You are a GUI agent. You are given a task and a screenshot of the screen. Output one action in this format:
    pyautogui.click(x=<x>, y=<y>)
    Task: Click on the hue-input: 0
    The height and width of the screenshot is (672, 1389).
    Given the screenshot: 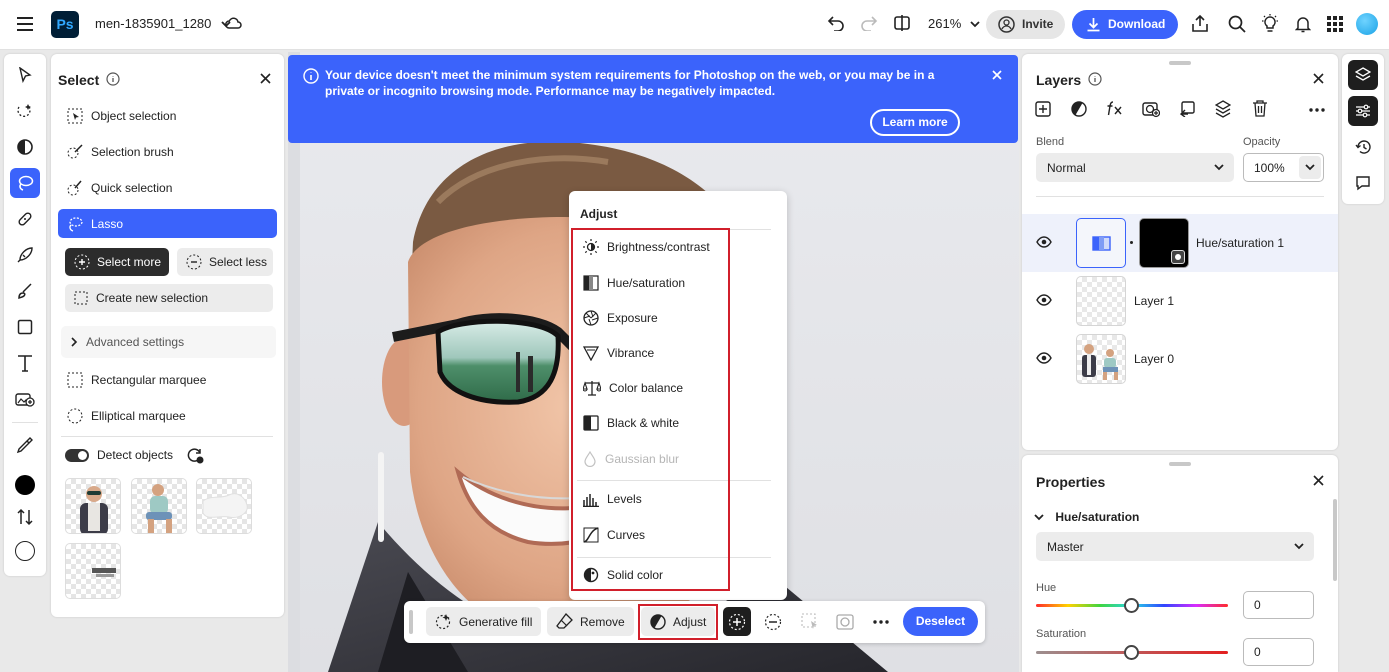 What is the action you would take?
    pyautogui.click(x=1278, y=605)
    